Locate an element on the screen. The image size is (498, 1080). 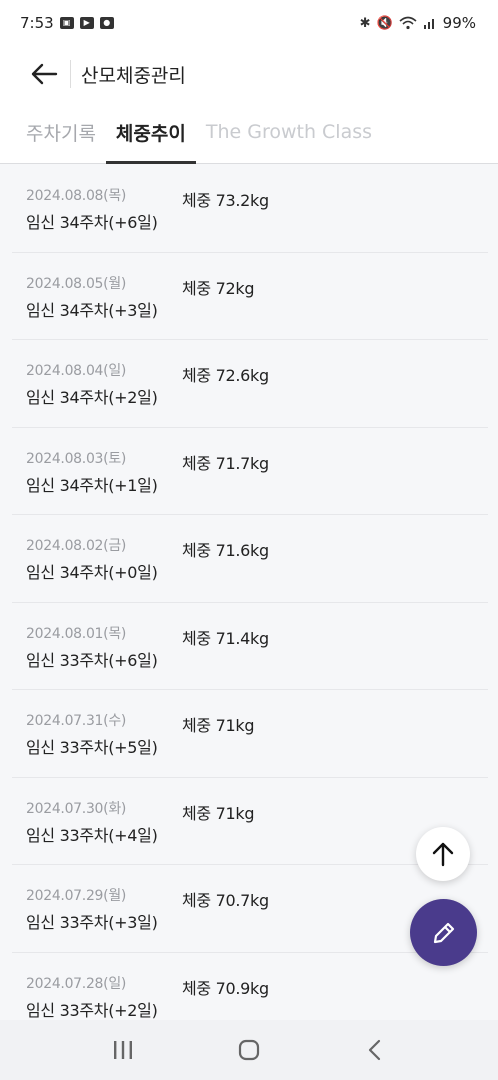
list-item: 2024.08.04(일) 임신 34주차(+2일) 체중 72.6kg is located at coordinates (250, 384).